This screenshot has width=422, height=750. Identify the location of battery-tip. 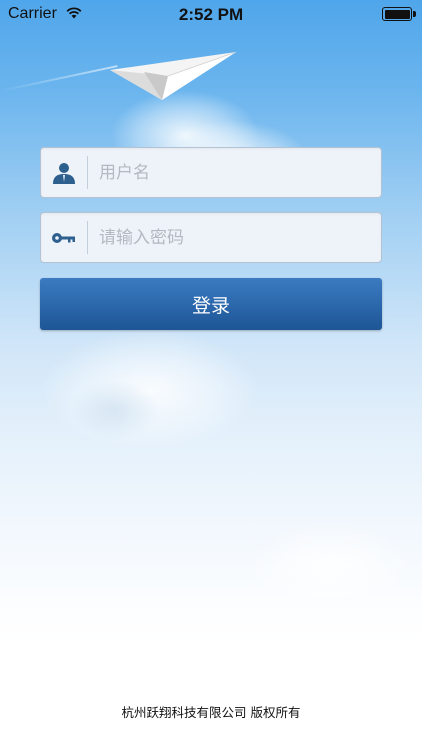
(414, 14).